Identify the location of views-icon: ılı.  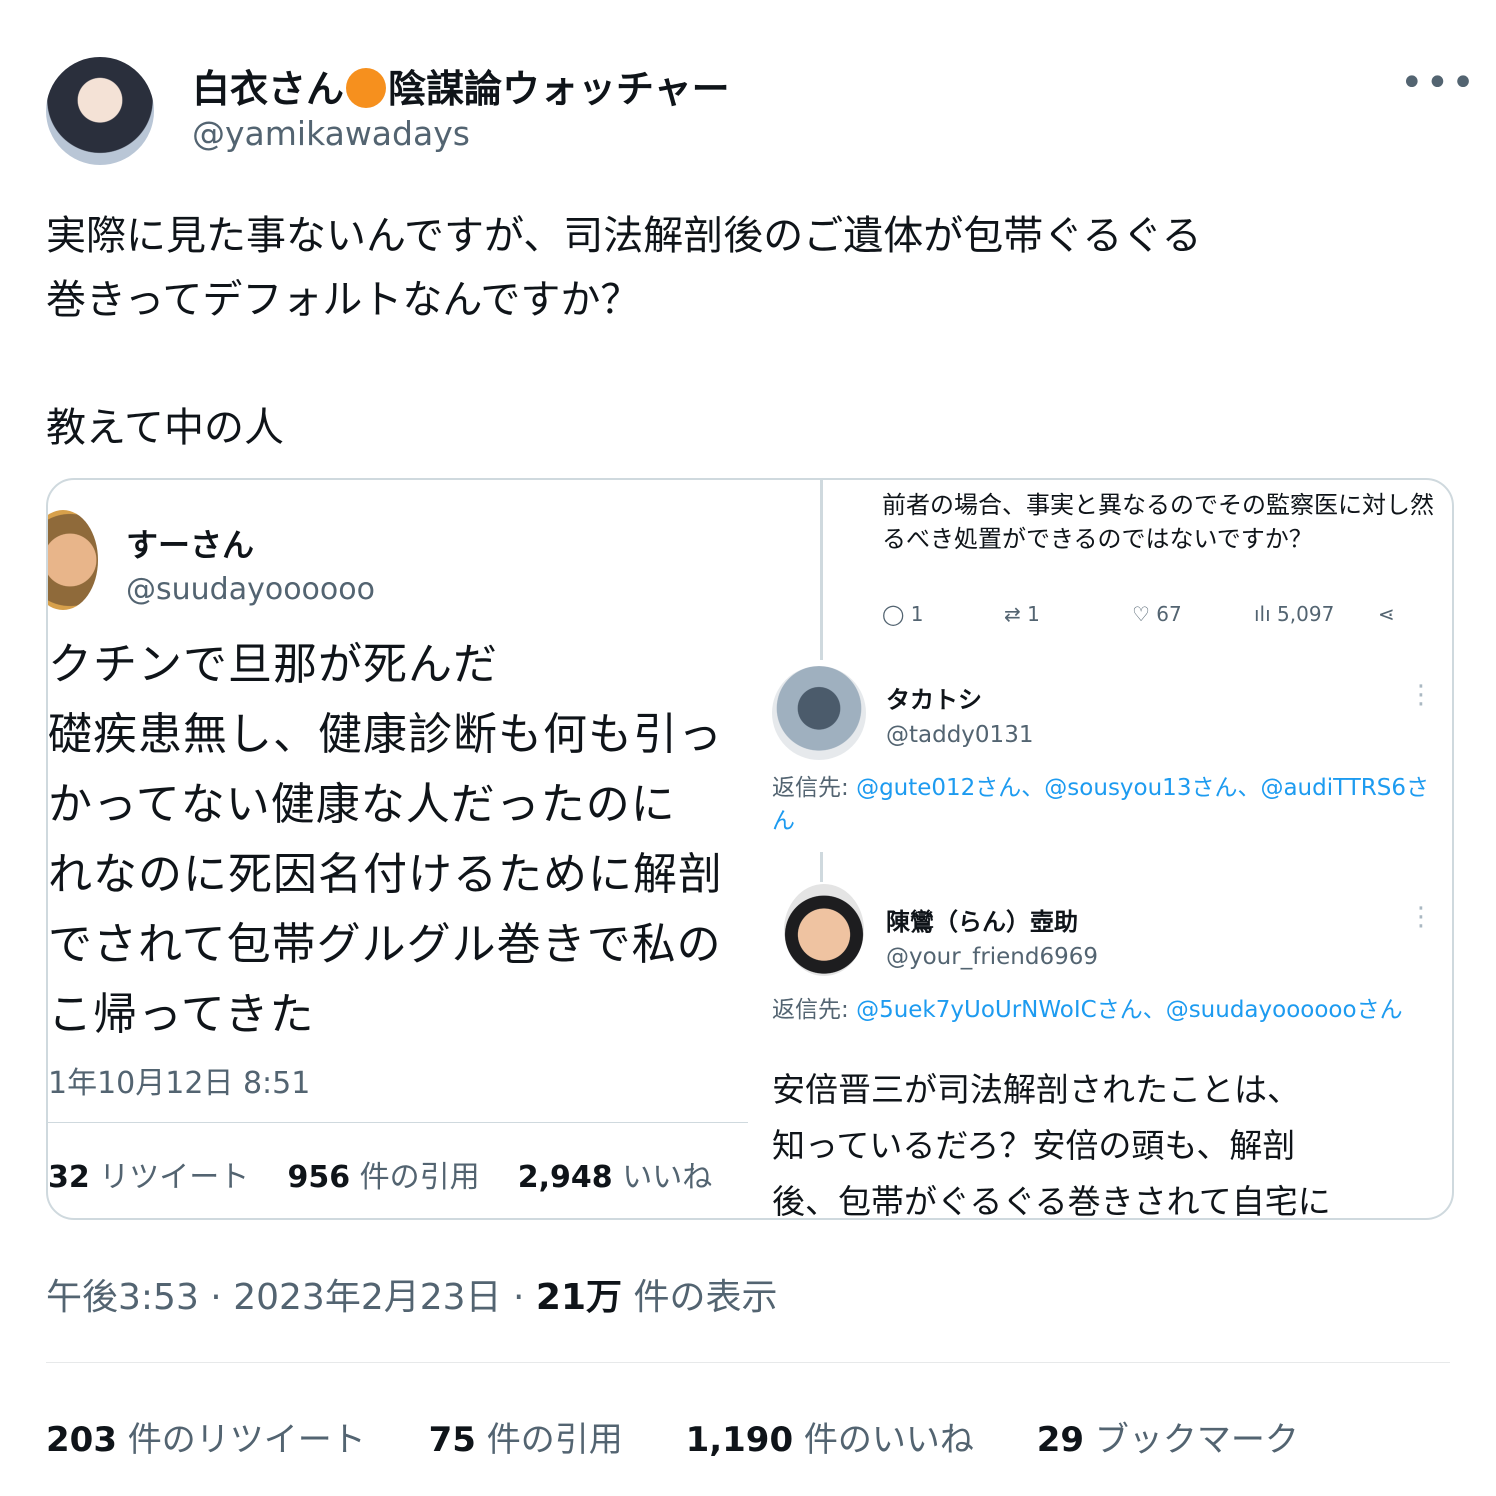
(1262, 614).